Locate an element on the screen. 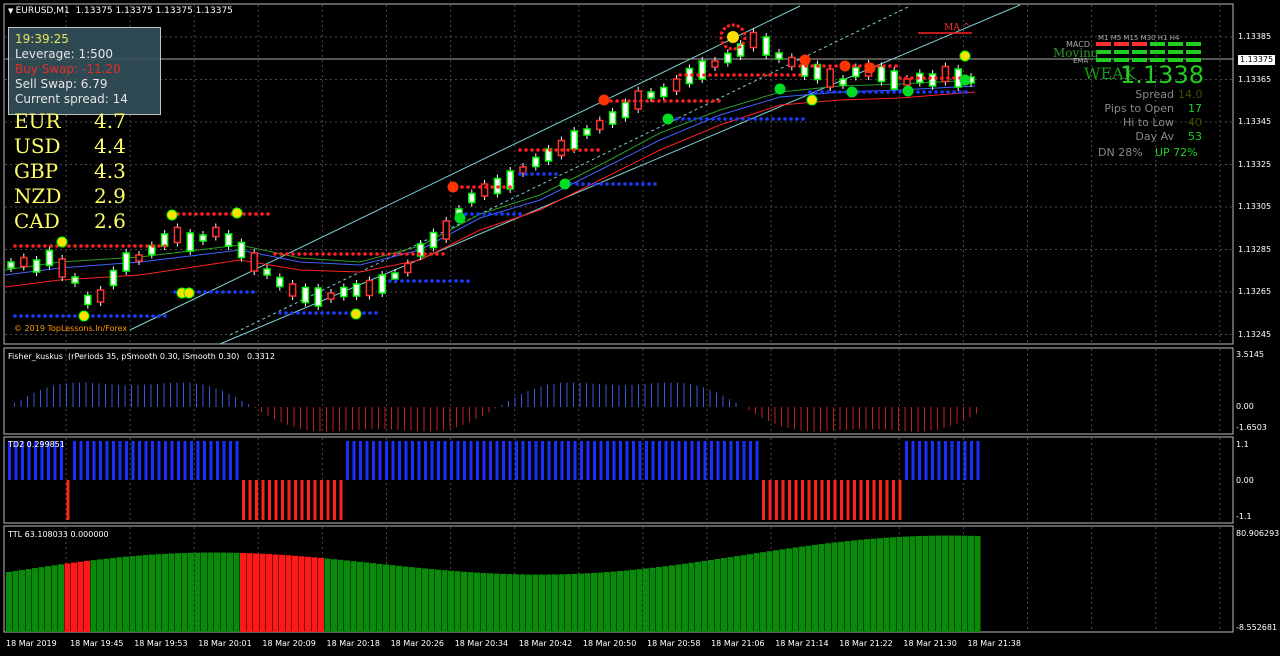 This screenshot has height=656, width=1280. strength-cad: CAD 2.6 is located at coordinates (70, 221).